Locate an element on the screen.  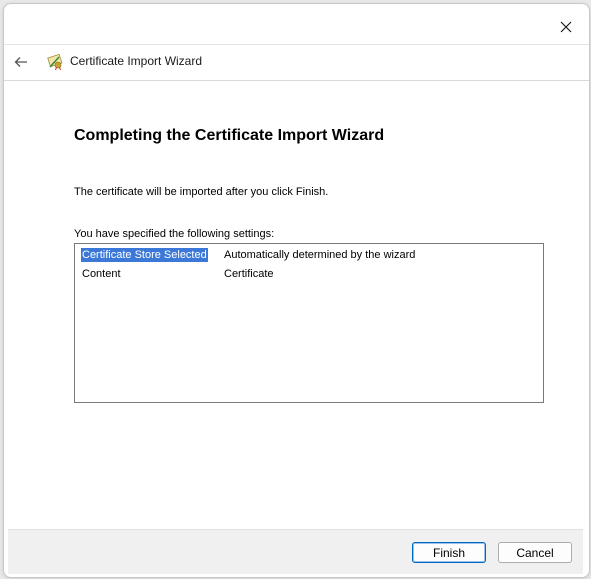
page-heading: Completing the Certificate Import Wizard is located at coordinates (229, 135).